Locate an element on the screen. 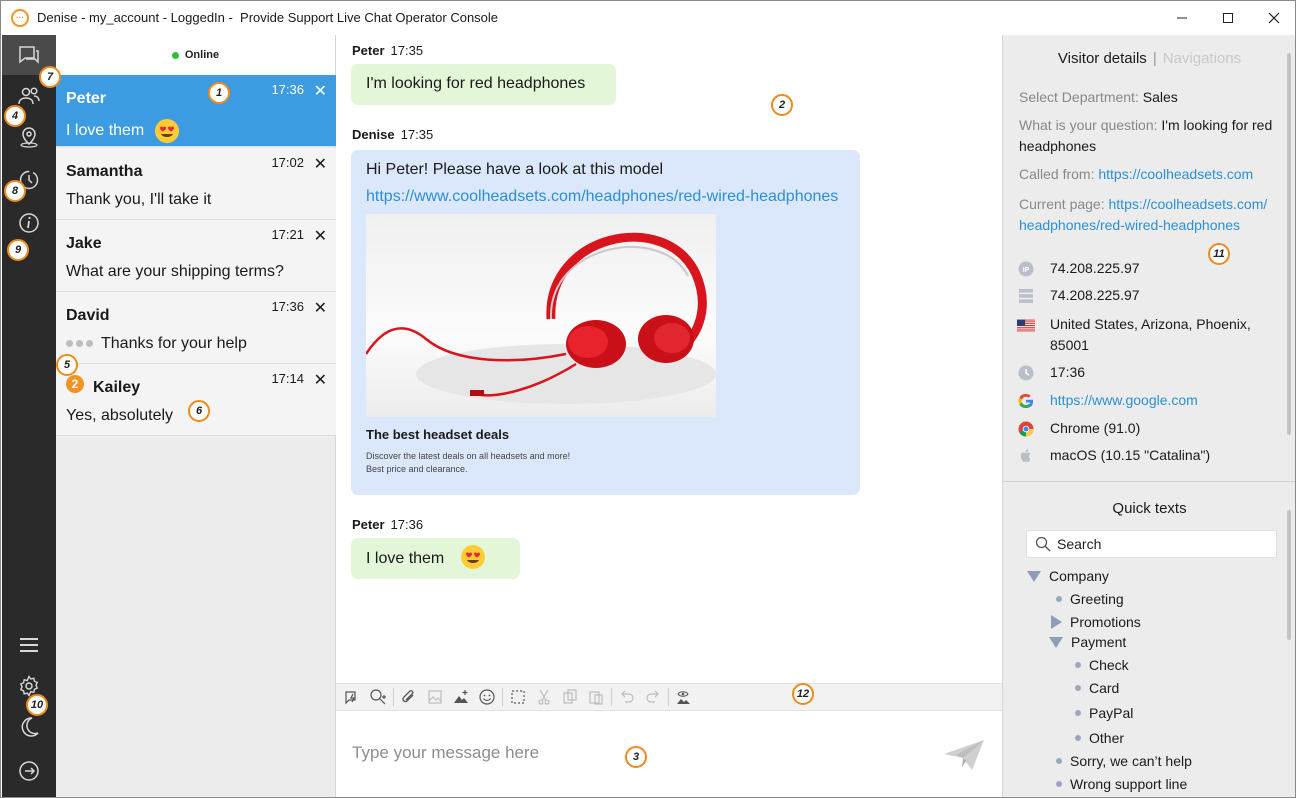  ip-row: IP 74.208.225.97 is located at coordinates (1150, 268).